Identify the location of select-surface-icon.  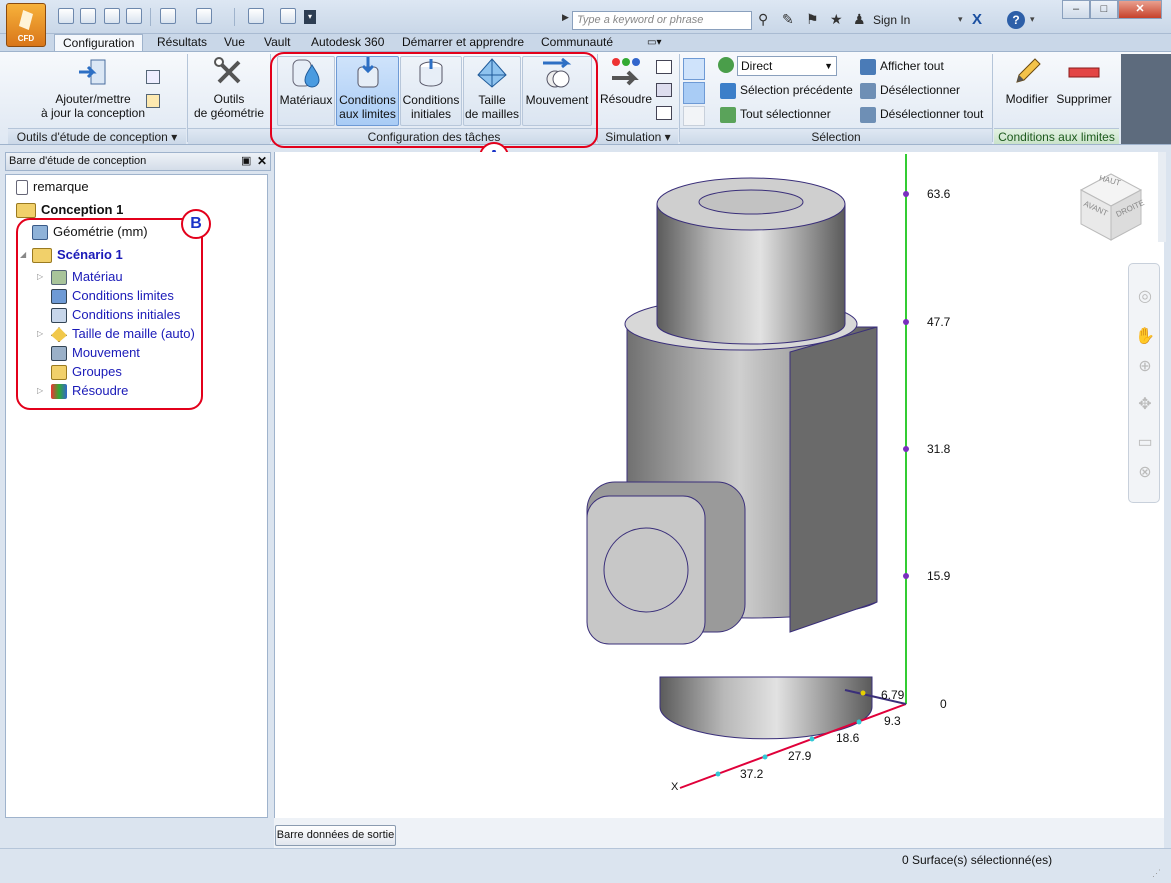
(694, 93).